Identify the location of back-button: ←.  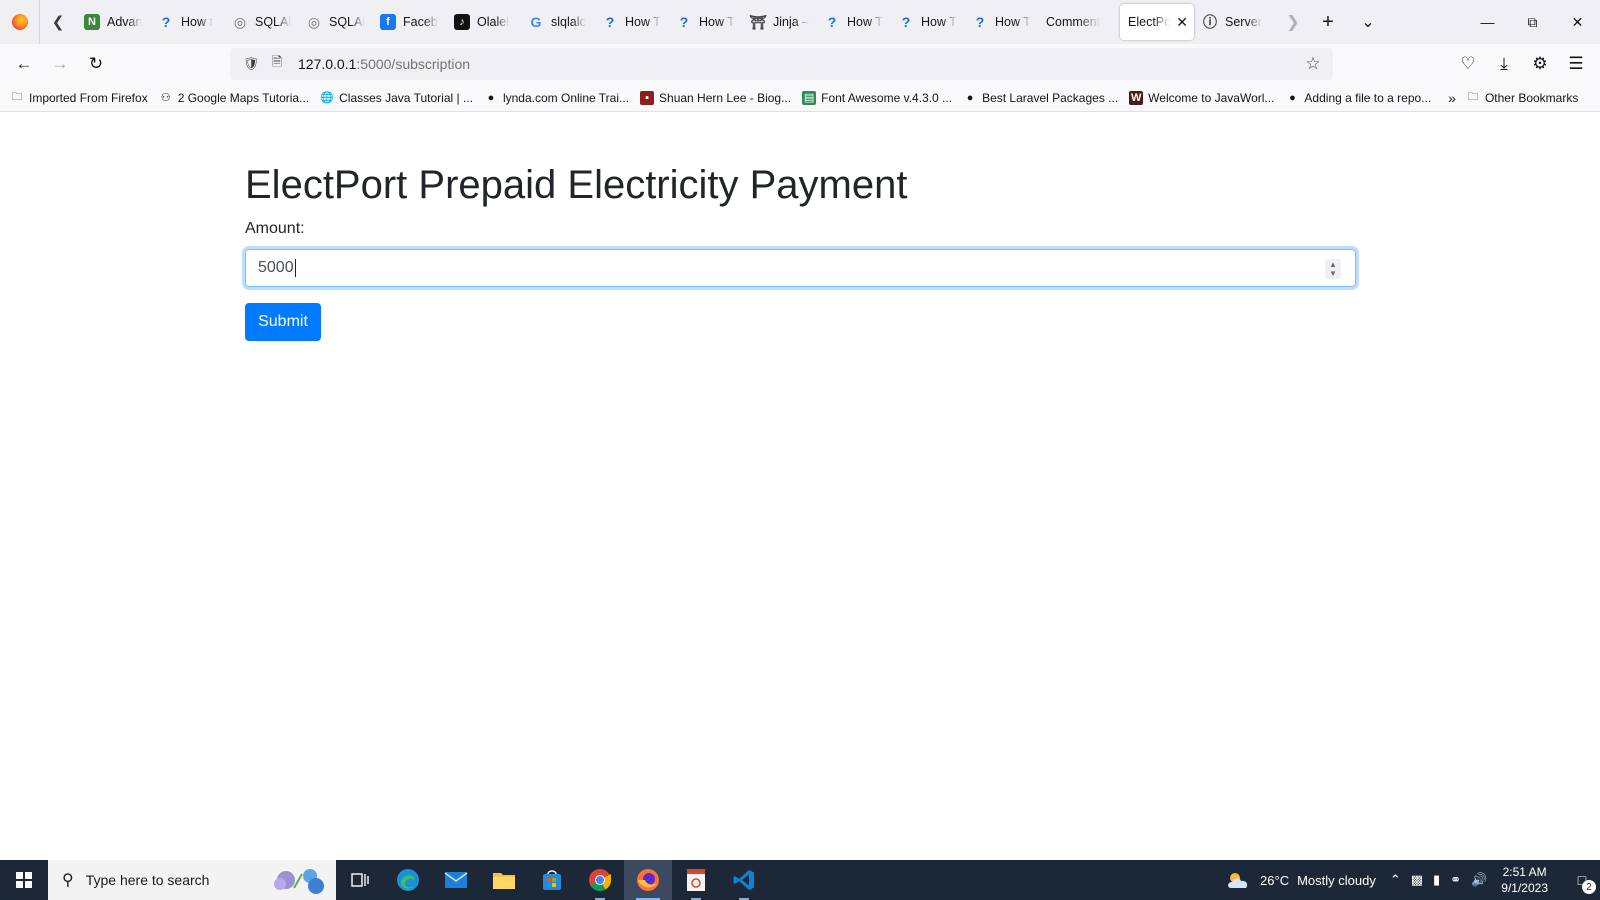
(24, 64).